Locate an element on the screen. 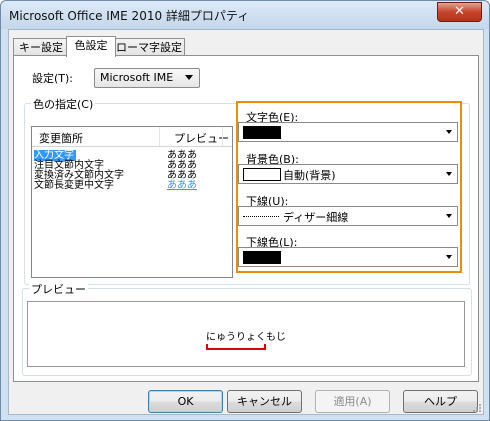 The width and height of the screenshot is (490, 421). column-header-preview: プレビュー is located at coordinates (201, 138).